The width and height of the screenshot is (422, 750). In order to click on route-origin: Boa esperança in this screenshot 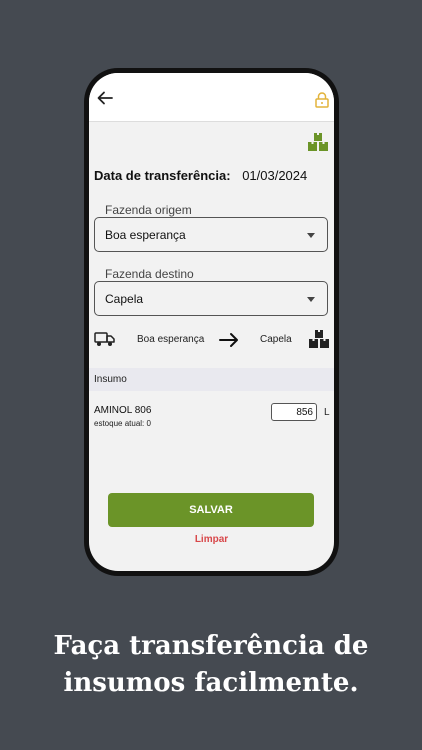, I will do `click(171, 339)`.